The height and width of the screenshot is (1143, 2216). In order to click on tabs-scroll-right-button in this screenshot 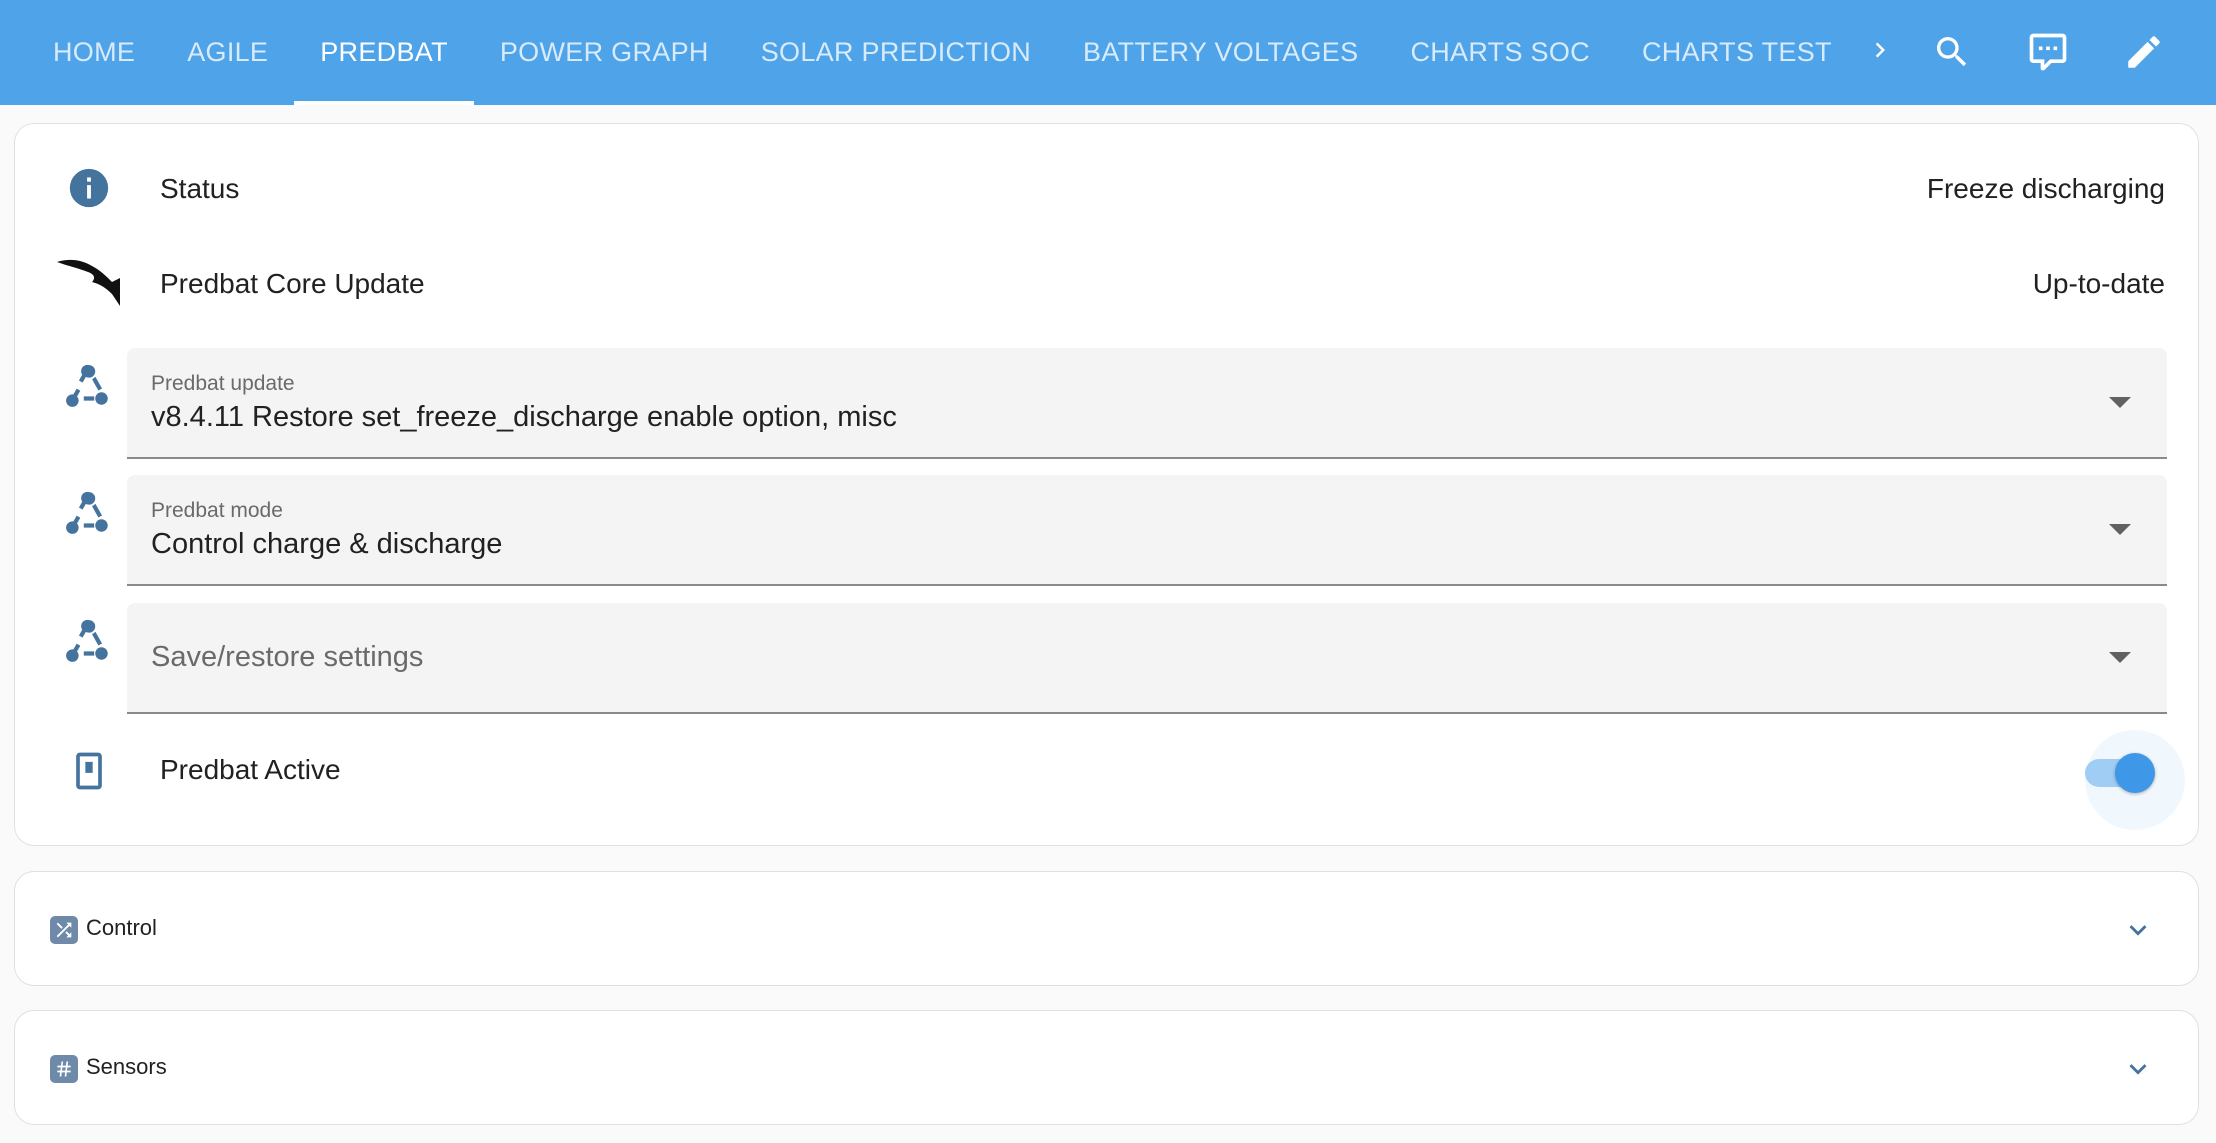, I will do `click(1880, 50)`.